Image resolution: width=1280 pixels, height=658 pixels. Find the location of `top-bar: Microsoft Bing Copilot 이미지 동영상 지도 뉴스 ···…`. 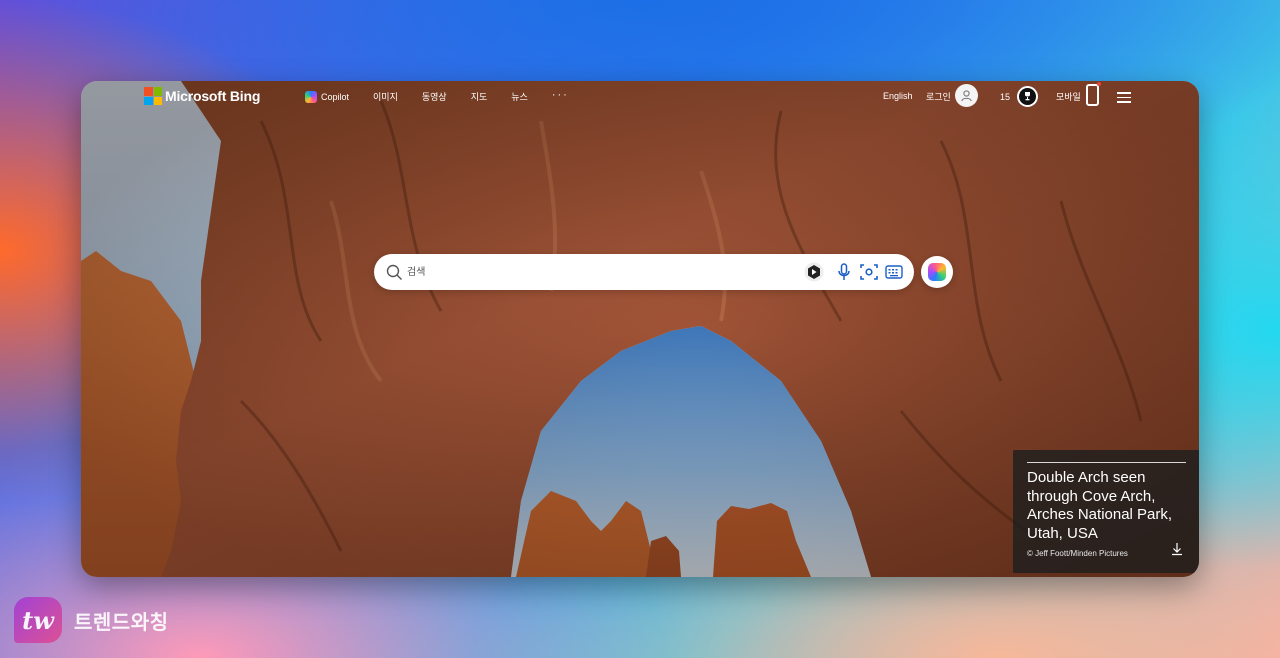

top-bar: Microsoft Bing Copilot 이미지 동영상 지도 뉴스 ···… is located at coordinates (640, 97).